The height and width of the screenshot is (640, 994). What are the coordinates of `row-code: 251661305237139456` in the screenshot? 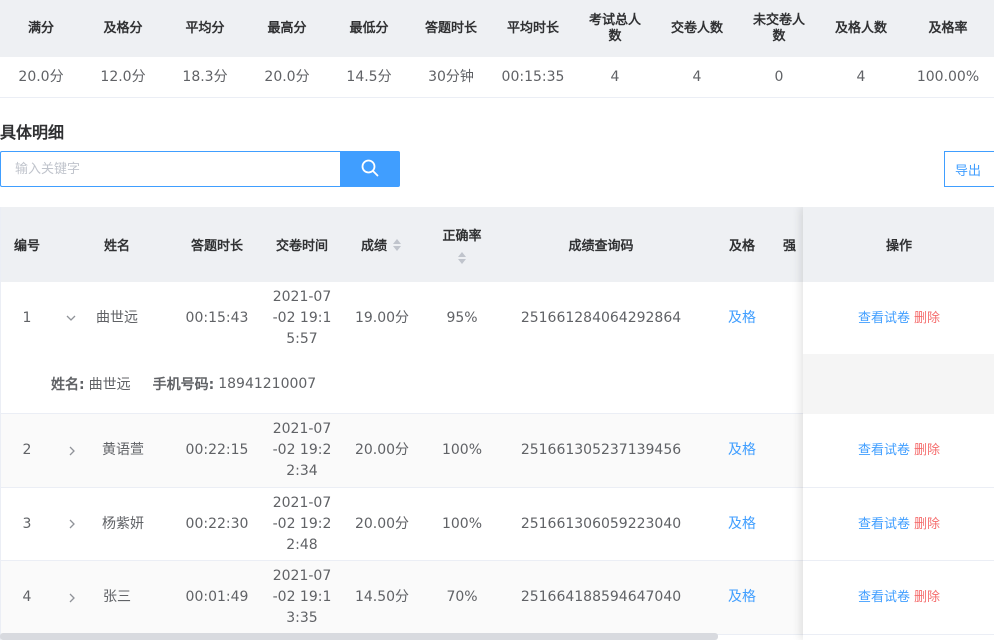 It's located at (601, 450).